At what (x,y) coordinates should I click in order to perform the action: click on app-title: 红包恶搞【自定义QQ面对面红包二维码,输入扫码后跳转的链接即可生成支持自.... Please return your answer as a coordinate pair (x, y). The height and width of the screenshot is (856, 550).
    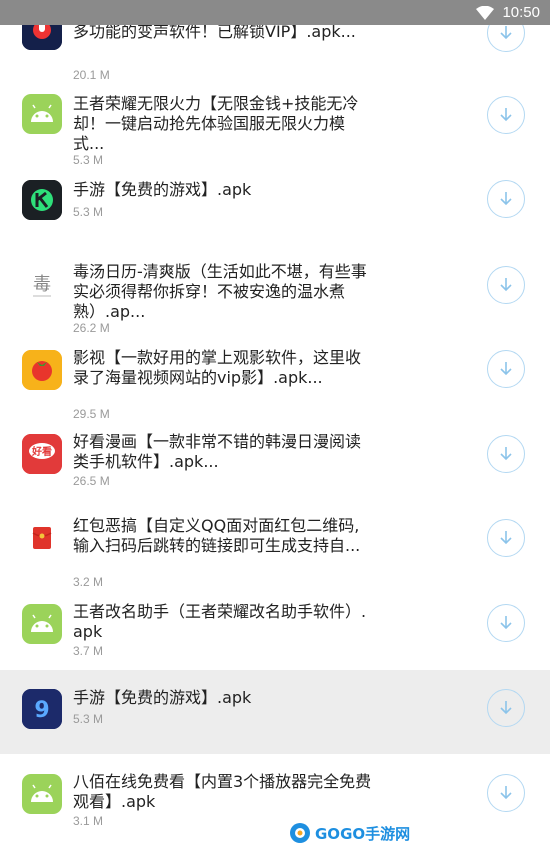
    Looking at the image, I should click on (217, 535).